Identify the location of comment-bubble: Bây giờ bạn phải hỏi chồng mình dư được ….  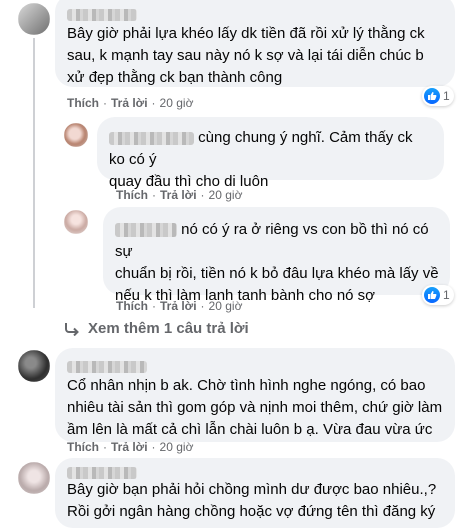
(255, 493).